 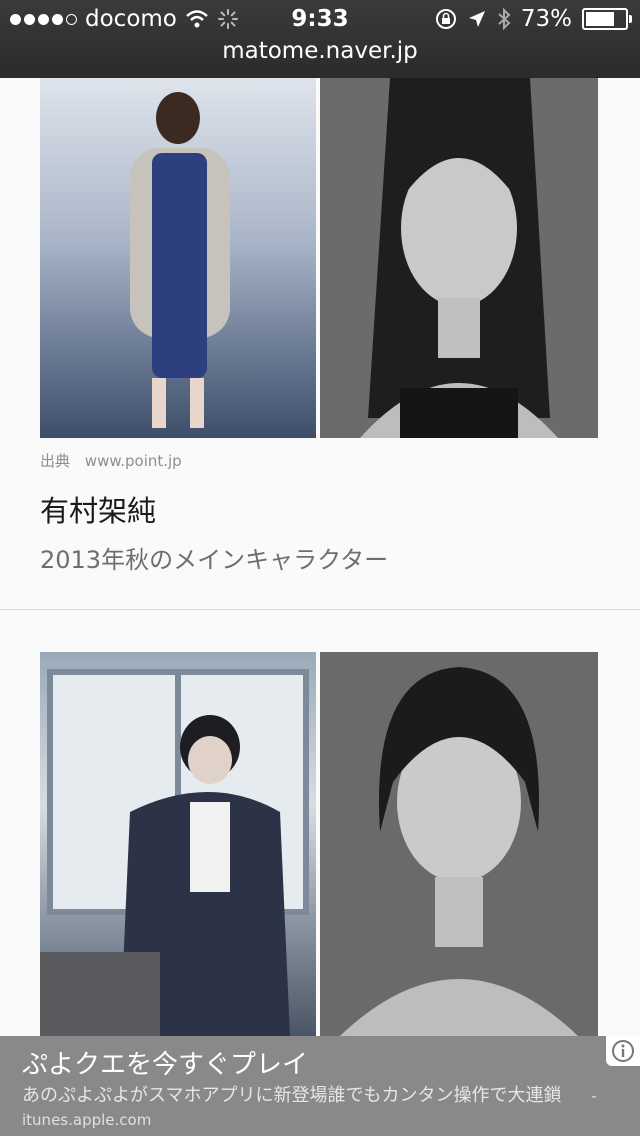 I want to click on battery-icon, so click(x=607, y=19).